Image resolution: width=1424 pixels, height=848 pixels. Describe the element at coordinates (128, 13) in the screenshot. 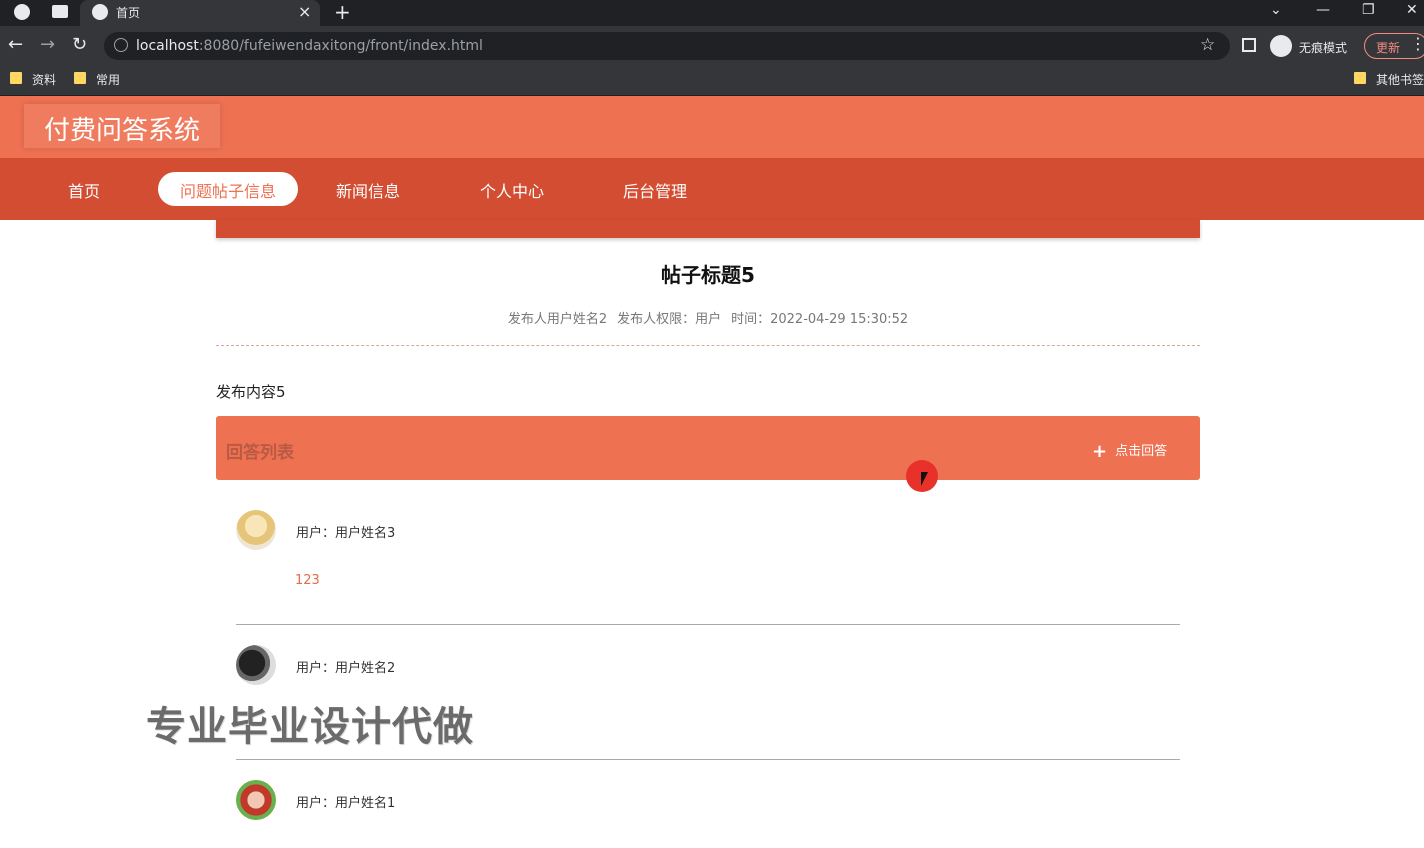

I see `tab-title: 首页` at that location.